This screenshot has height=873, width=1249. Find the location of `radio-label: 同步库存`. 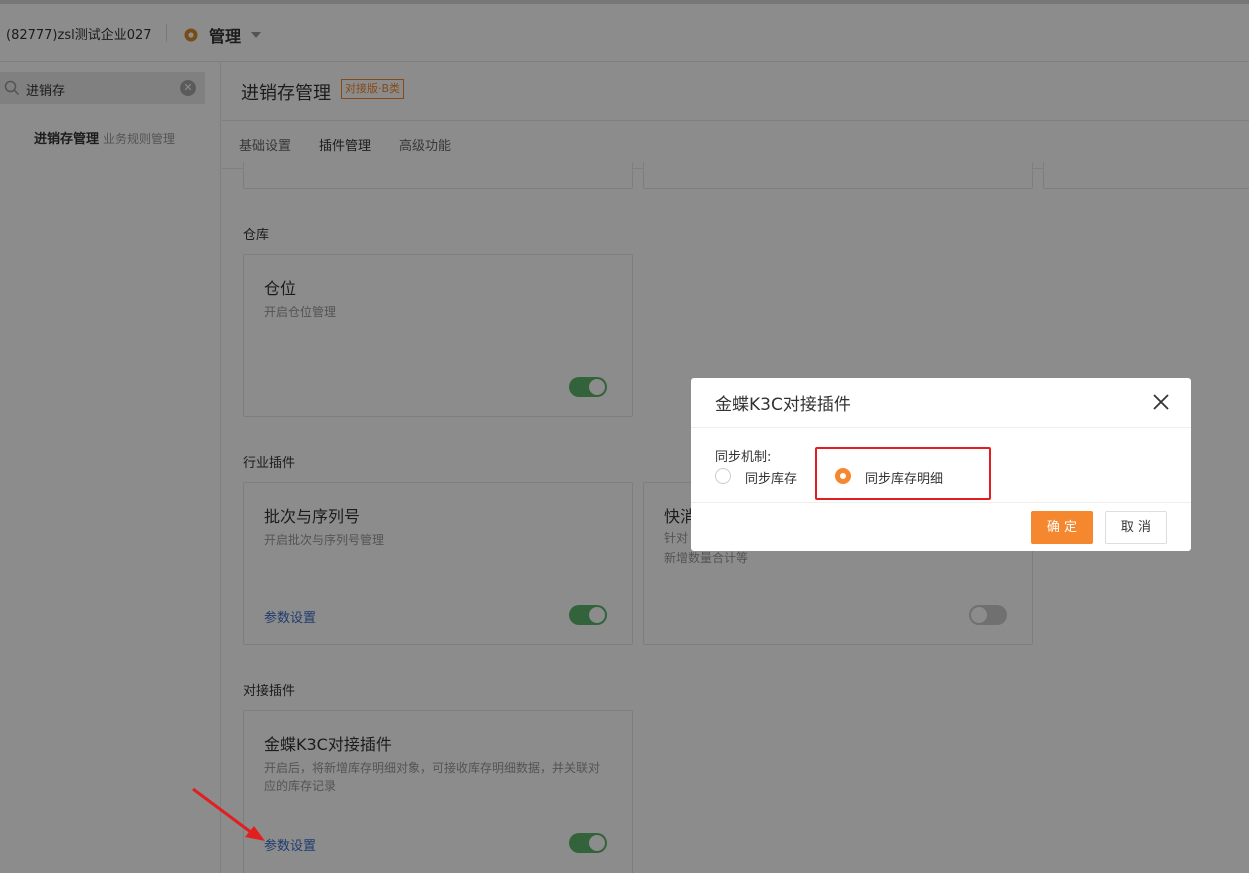

radio-label: 同步库存 is located at coordinates (771, 477).